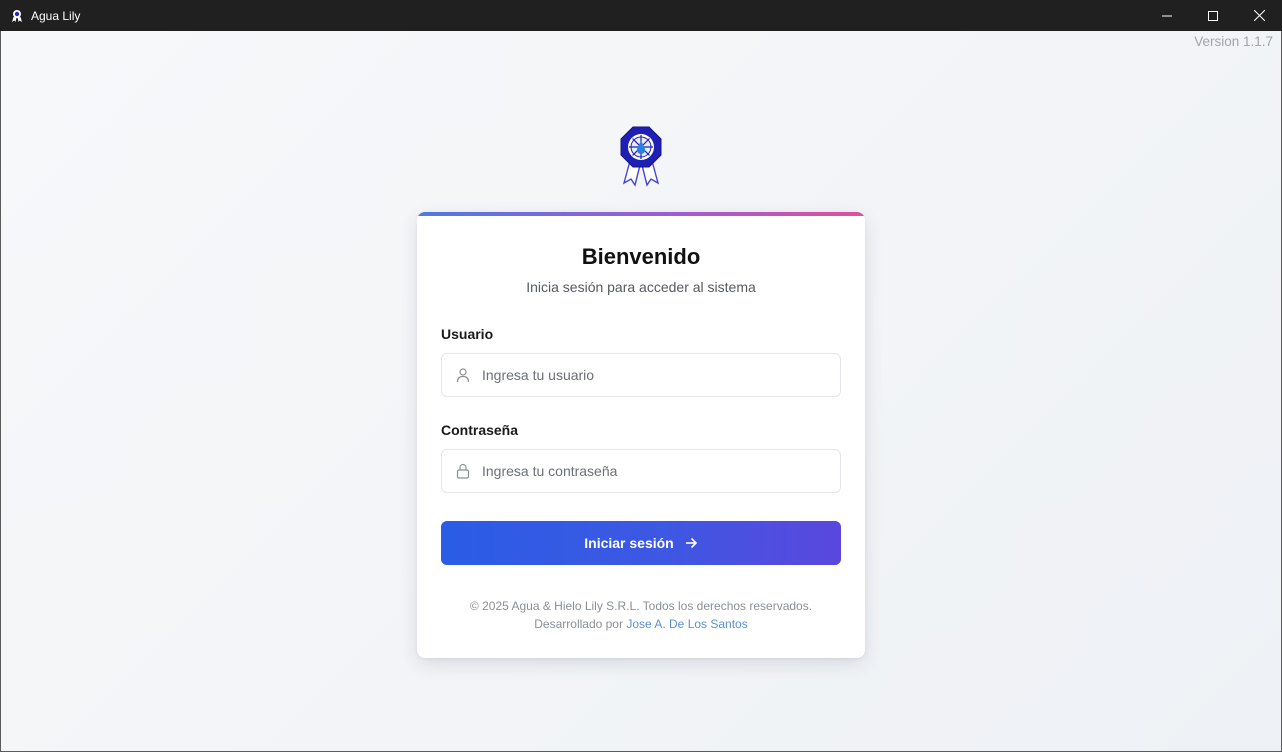 This screenshot has height=752, width=1282. I want to click on minimize-icon, so click(1167, 15).